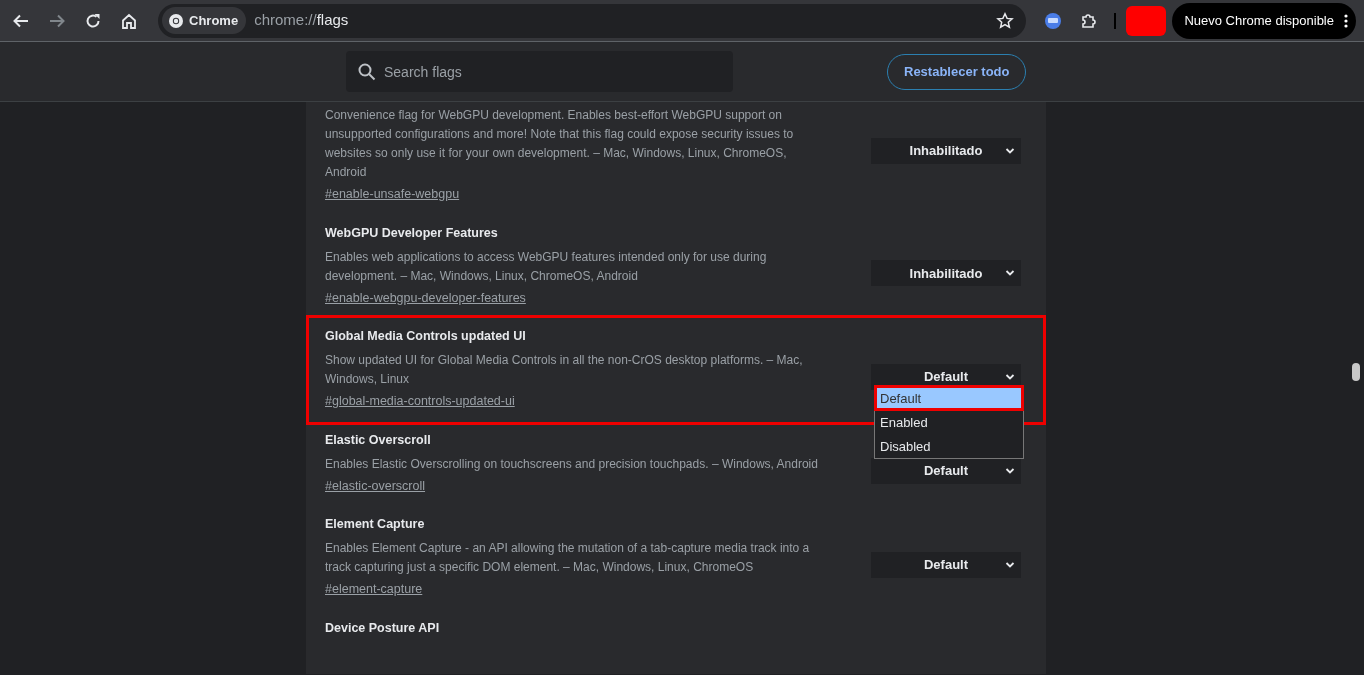 This screenshot has height=675, width=1364. I want to click on flag-description: Enables Elastic Overscrolling on touchscreens and precision touchpads. – Windows, Android, so click(572, 464).